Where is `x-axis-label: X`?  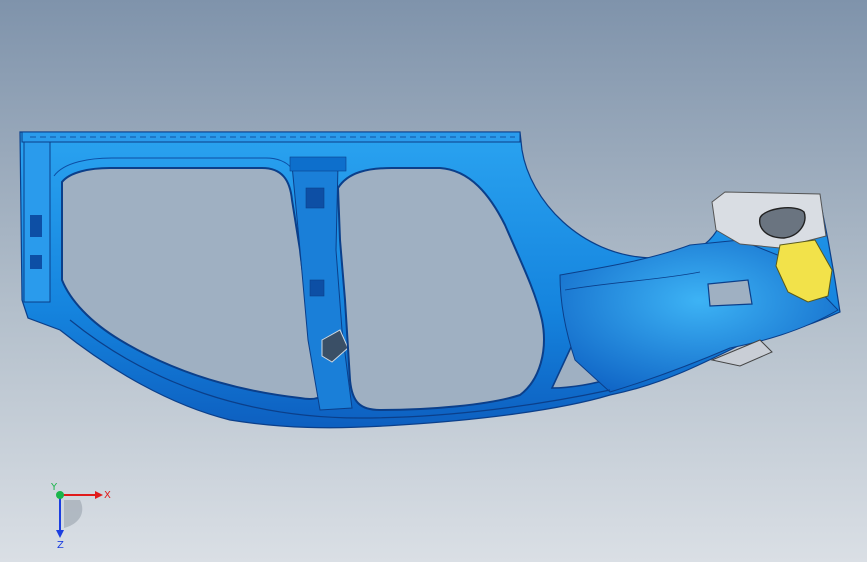
x-axis-label: X is located at coordinates (107, 495).